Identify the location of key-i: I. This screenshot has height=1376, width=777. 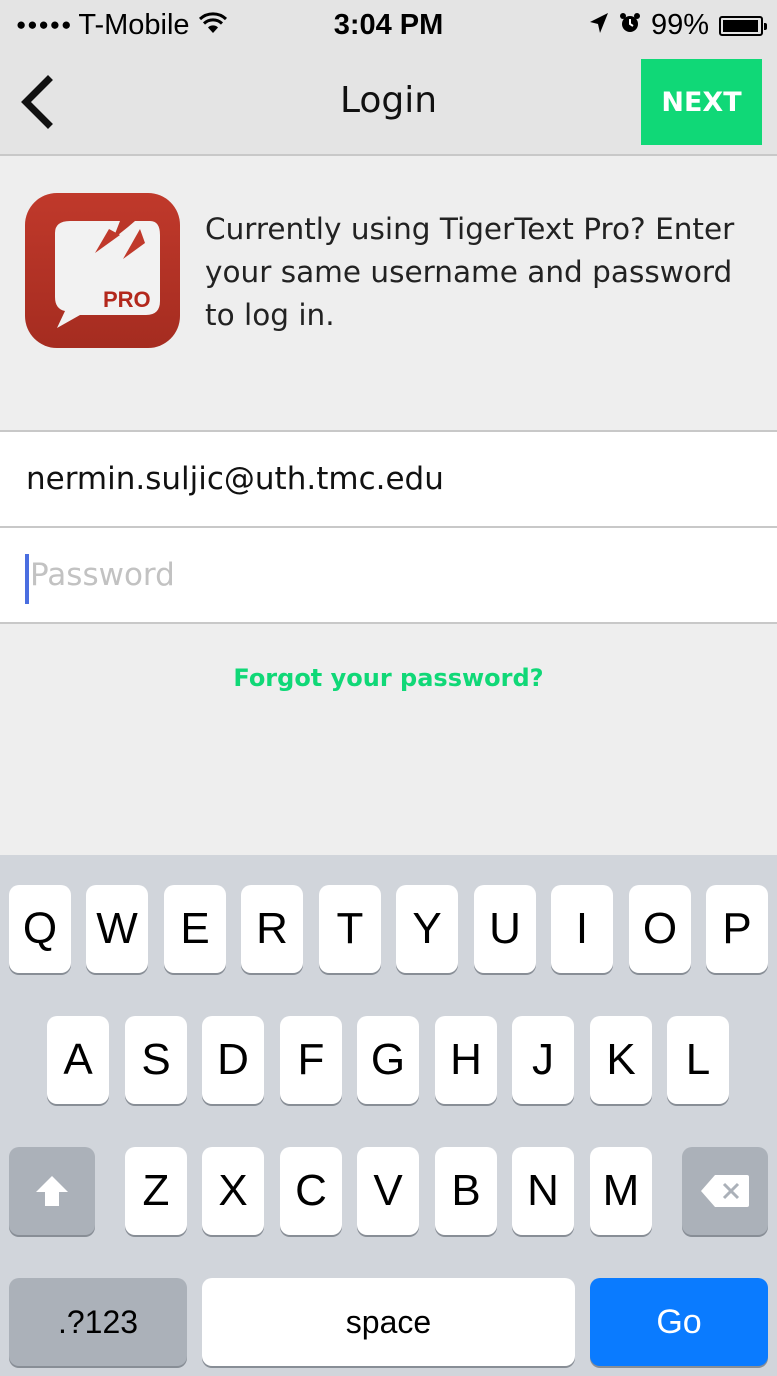
(582, 929).